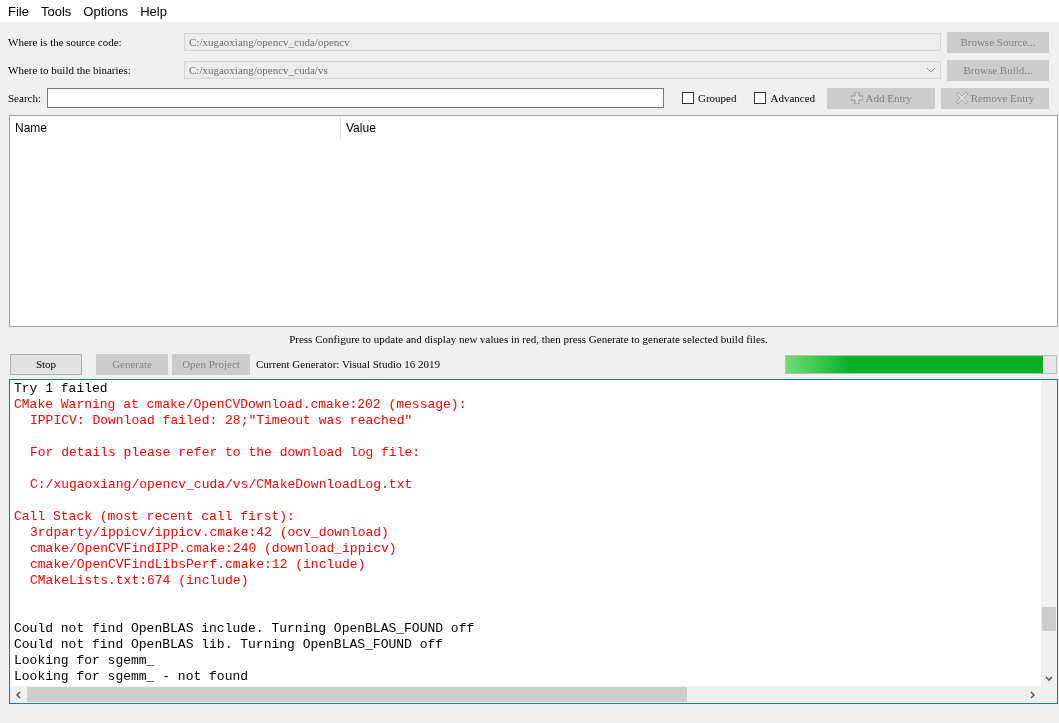 This screenshot has width=1059, height=723. What do you see at coordinates (209, 533) in the screenshot?
I see `log-line: 3rdparty/ippicv/ippicv.cmake:42 (ocv_download)` at bounding box center [209, 533].